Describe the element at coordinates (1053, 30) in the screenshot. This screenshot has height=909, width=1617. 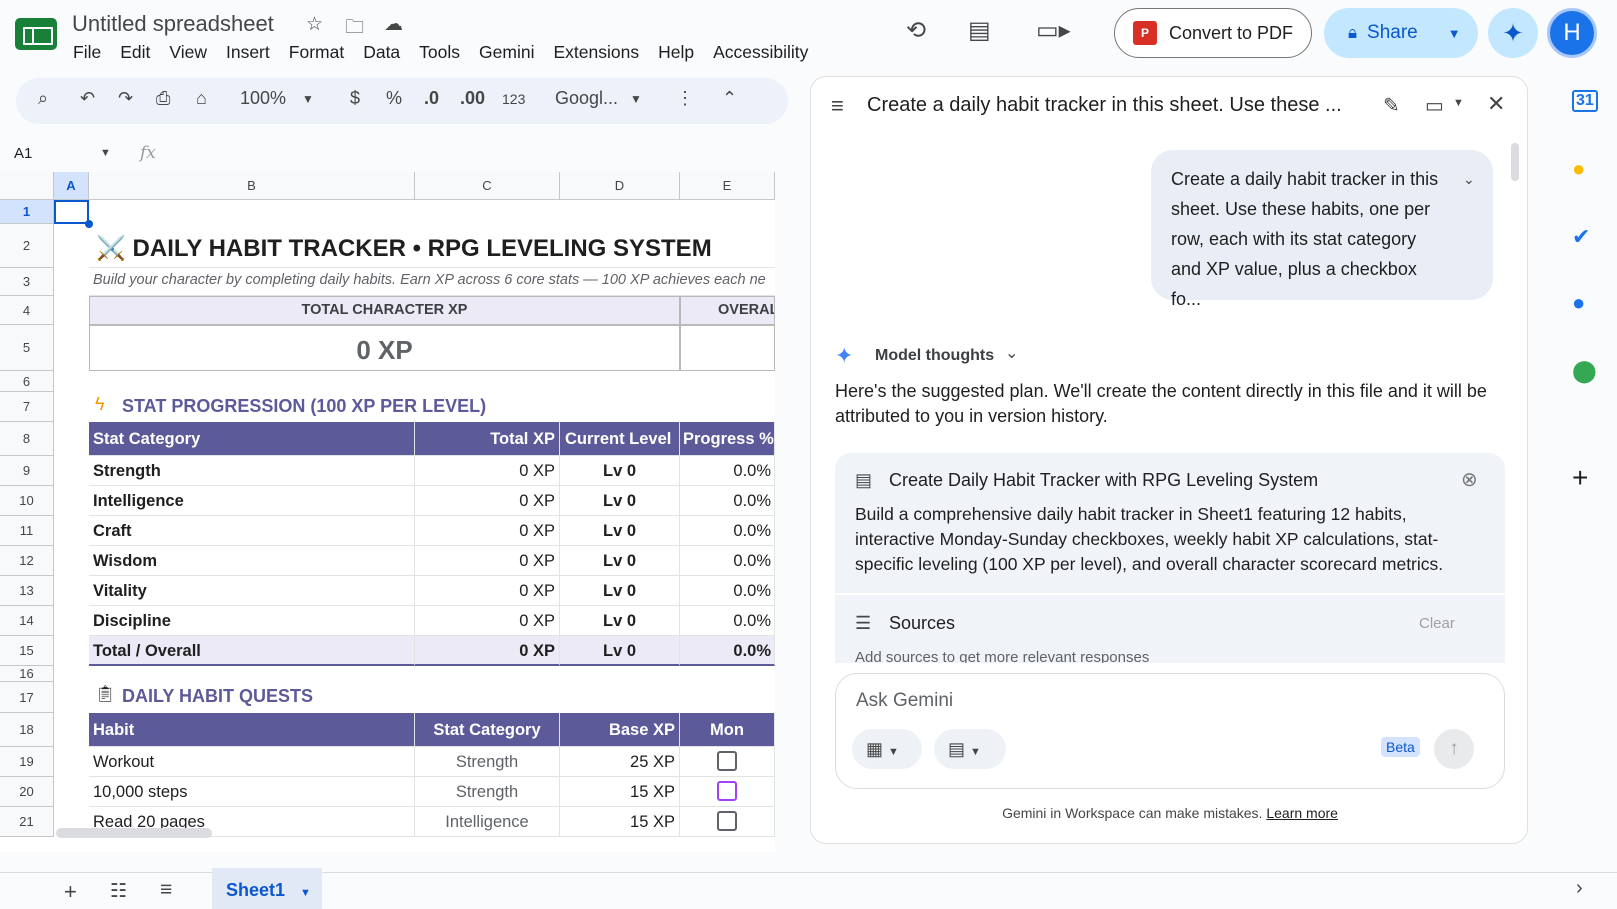
I see `meet-icon: ▭▸` at that location.